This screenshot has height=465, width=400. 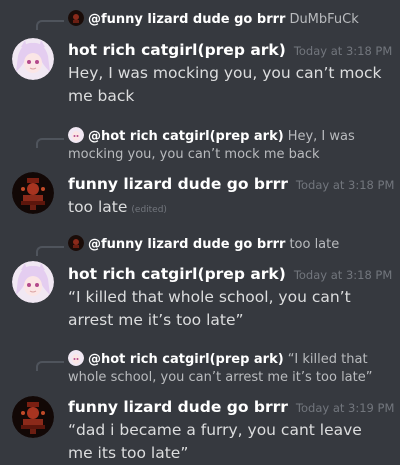 What do you see at coordinates (345, 408) in the screenshot?
I see `timestamp: Today at 3:19 PM` at bounding box center [345, 408].